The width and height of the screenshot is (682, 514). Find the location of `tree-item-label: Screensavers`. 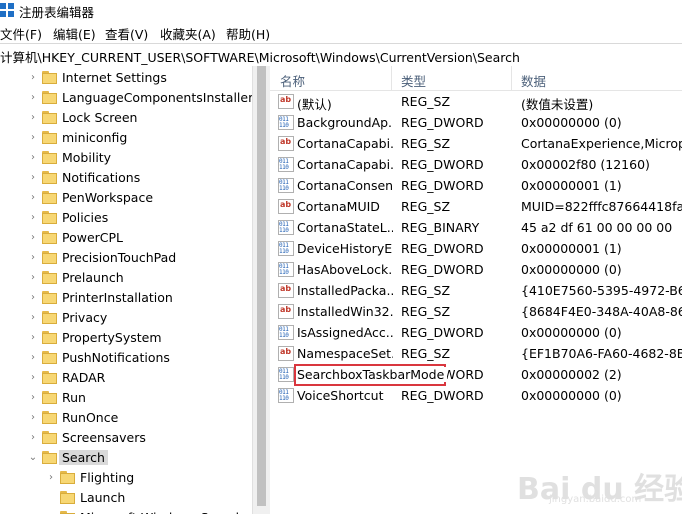

tree-item-label: Screensavers is located at coordinates (104, 437).